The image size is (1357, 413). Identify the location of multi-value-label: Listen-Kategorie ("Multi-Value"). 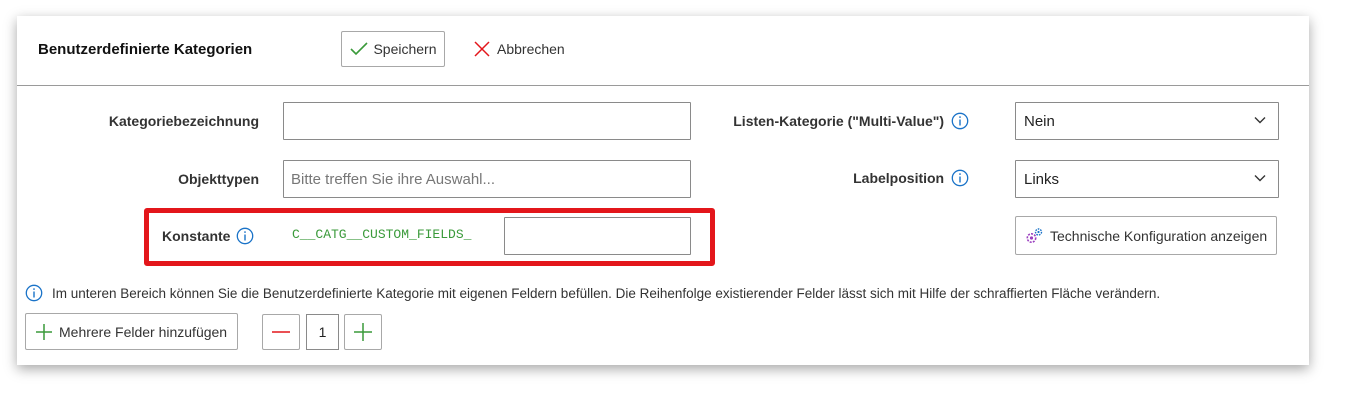
(838, 121).